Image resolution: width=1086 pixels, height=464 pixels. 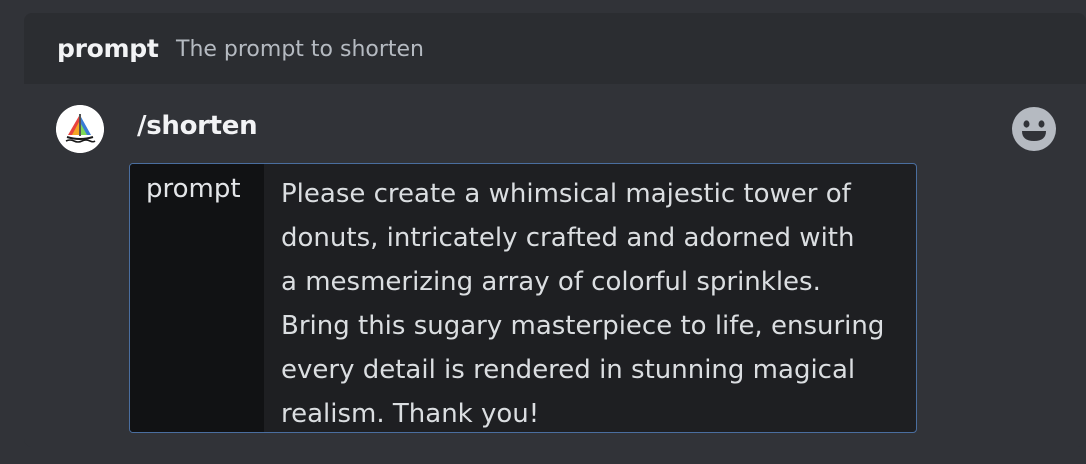 I want to click on midjourney-boat-icon, so click(x=80, y=129).